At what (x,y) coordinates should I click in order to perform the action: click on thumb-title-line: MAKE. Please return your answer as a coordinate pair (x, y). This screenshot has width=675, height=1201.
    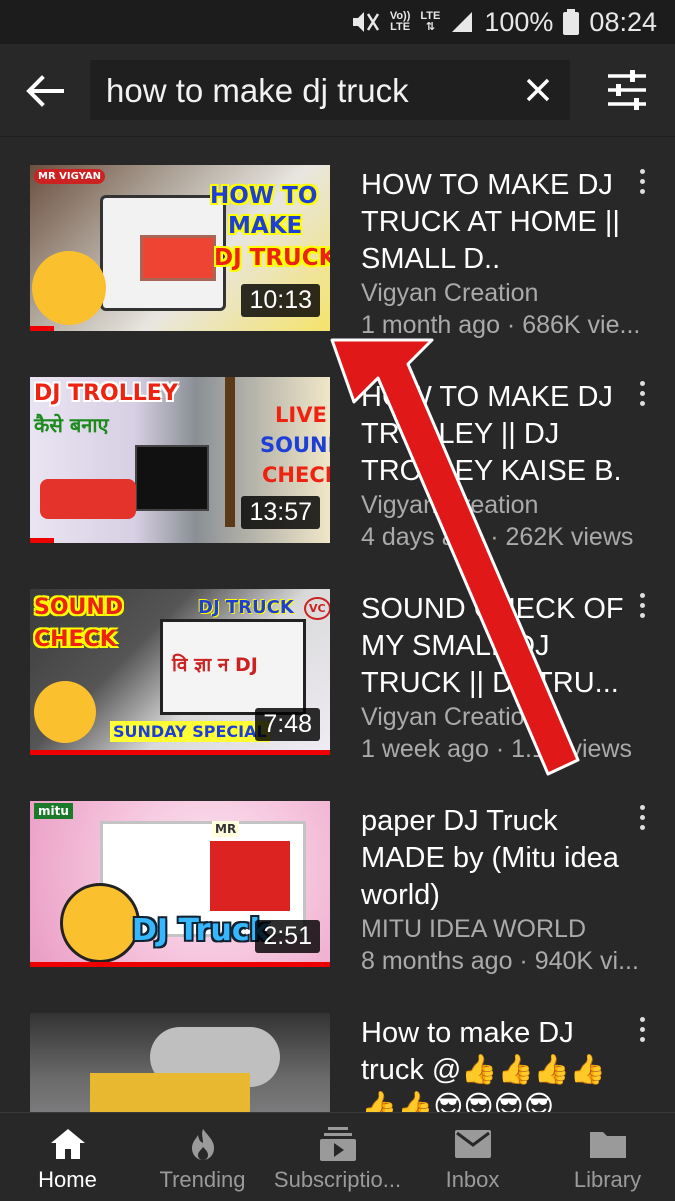
    Looking at the image, I should click on (265, 226).